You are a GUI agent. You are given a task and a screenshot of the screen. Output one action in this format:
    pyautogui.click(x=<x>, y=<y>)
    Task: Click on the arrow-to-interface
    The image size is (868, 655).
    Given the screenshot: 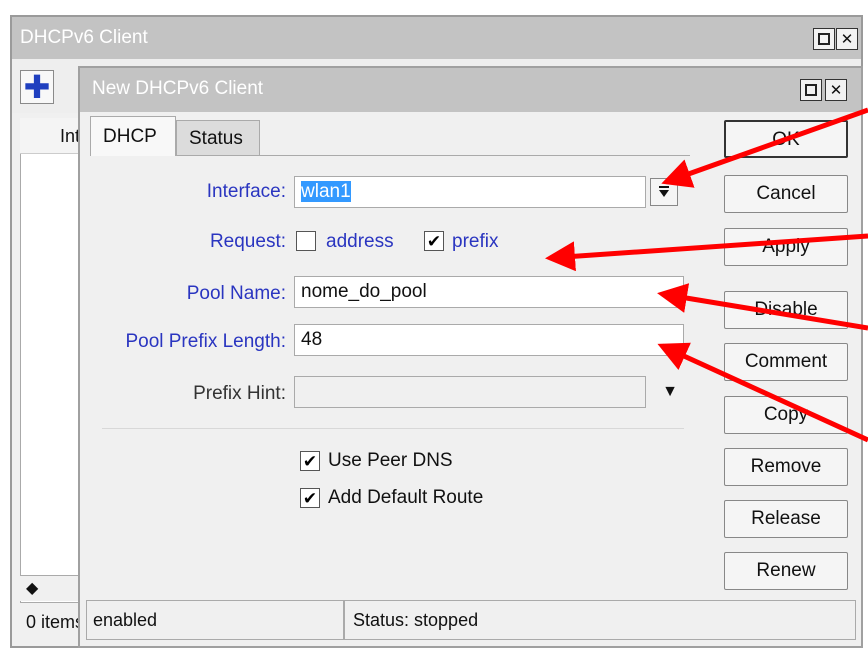 What is the action you would take?
    pyautogui.click(x=764, y=147)
    